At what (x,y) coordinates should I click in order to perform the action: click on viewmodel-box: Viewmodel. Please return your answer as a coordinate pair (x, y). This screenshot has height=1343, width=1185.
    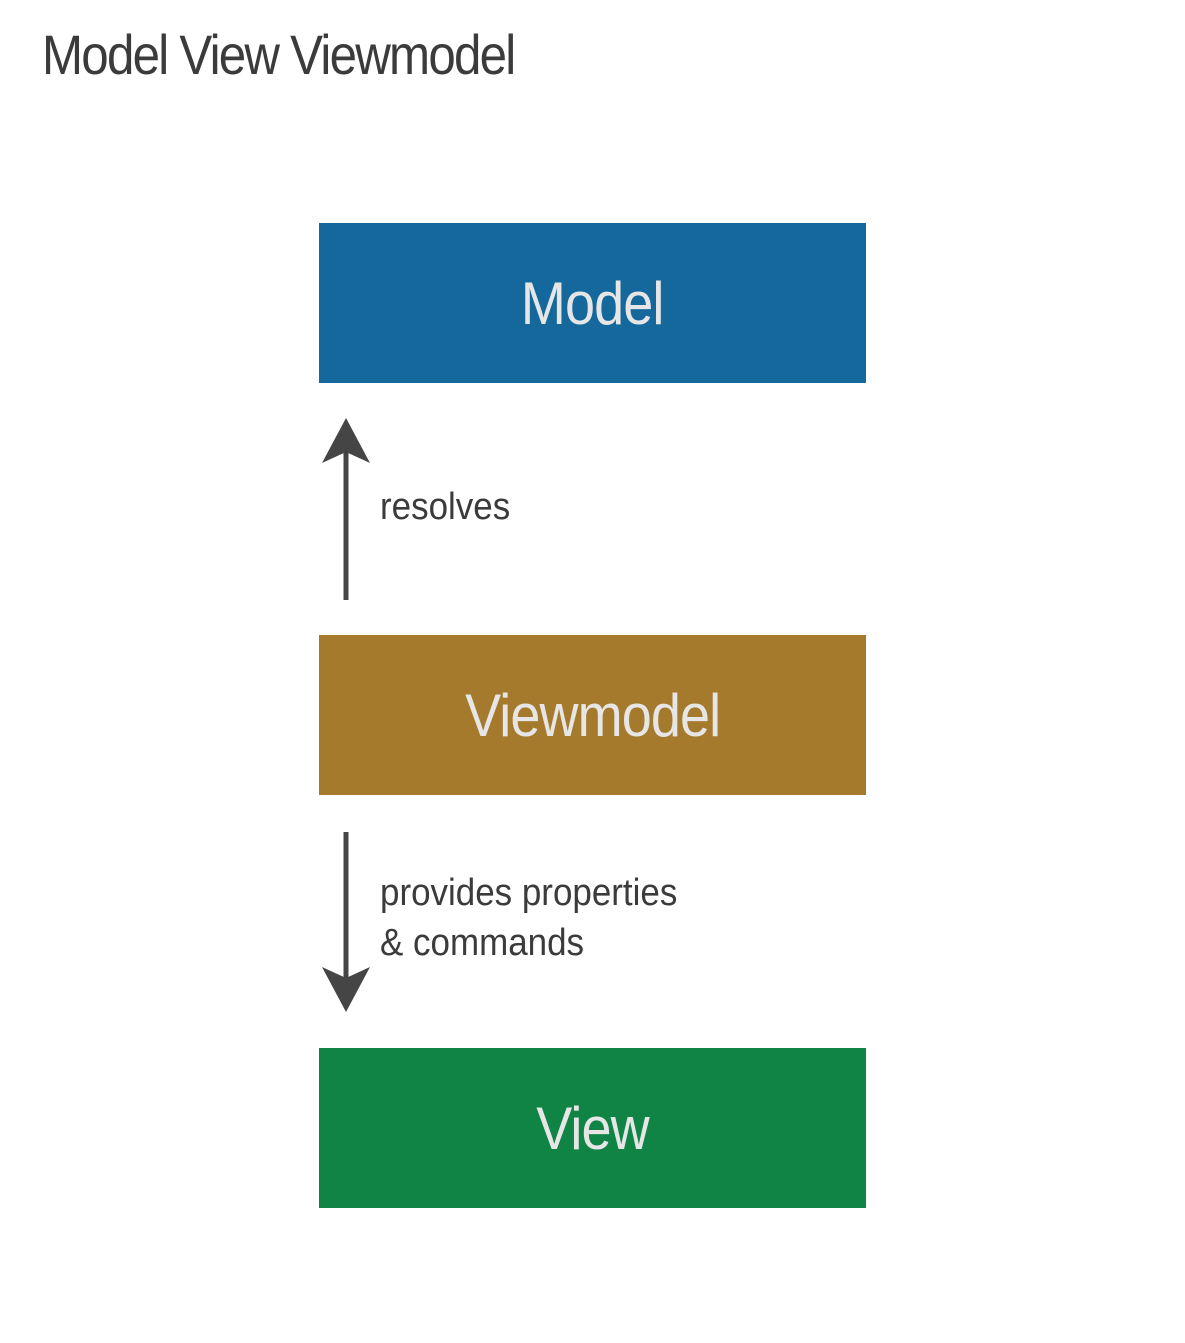
    Looking at the image, I should click on (592, 715).